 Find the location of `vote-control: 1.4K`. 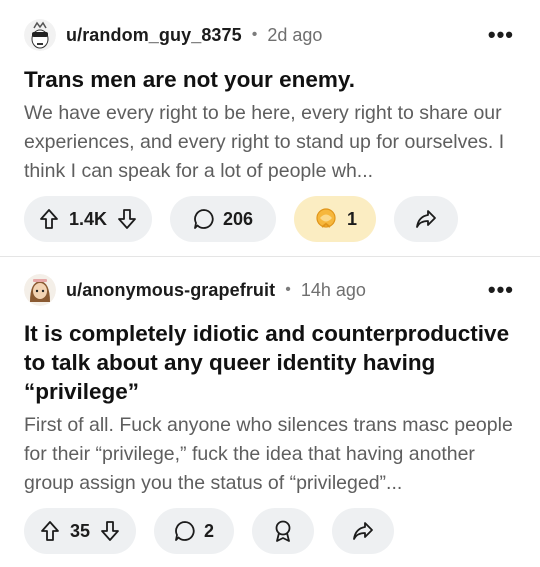

vote-control: 1.4K is located at coordinates (88, 219).